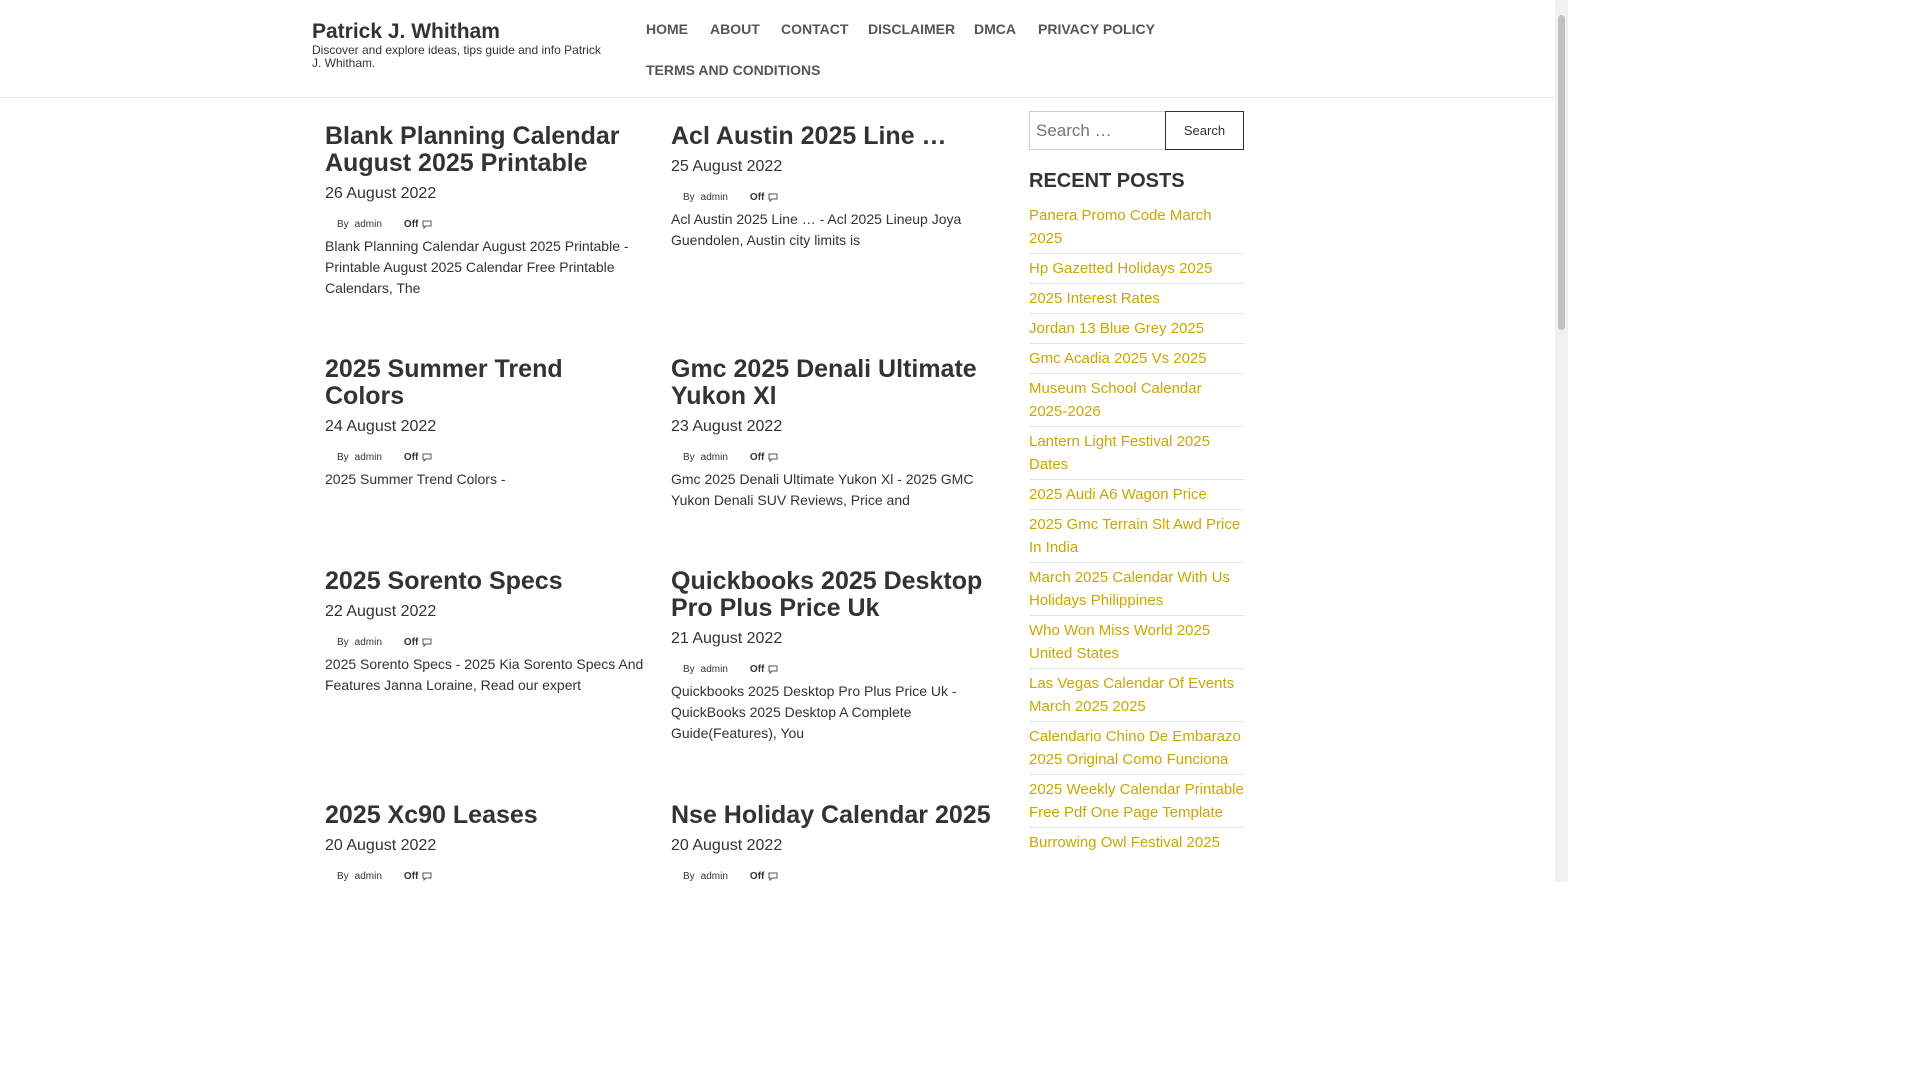 This screenshot has height=1080, width=1920. What do you see at coordinates (727, 166) in the screenshot?
I see `post-date: 25 August 2022` at bounding box center [727, 166].